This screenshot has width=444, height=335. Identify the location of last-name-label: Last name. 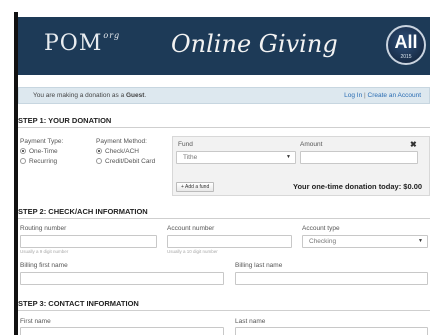
(250, 321).